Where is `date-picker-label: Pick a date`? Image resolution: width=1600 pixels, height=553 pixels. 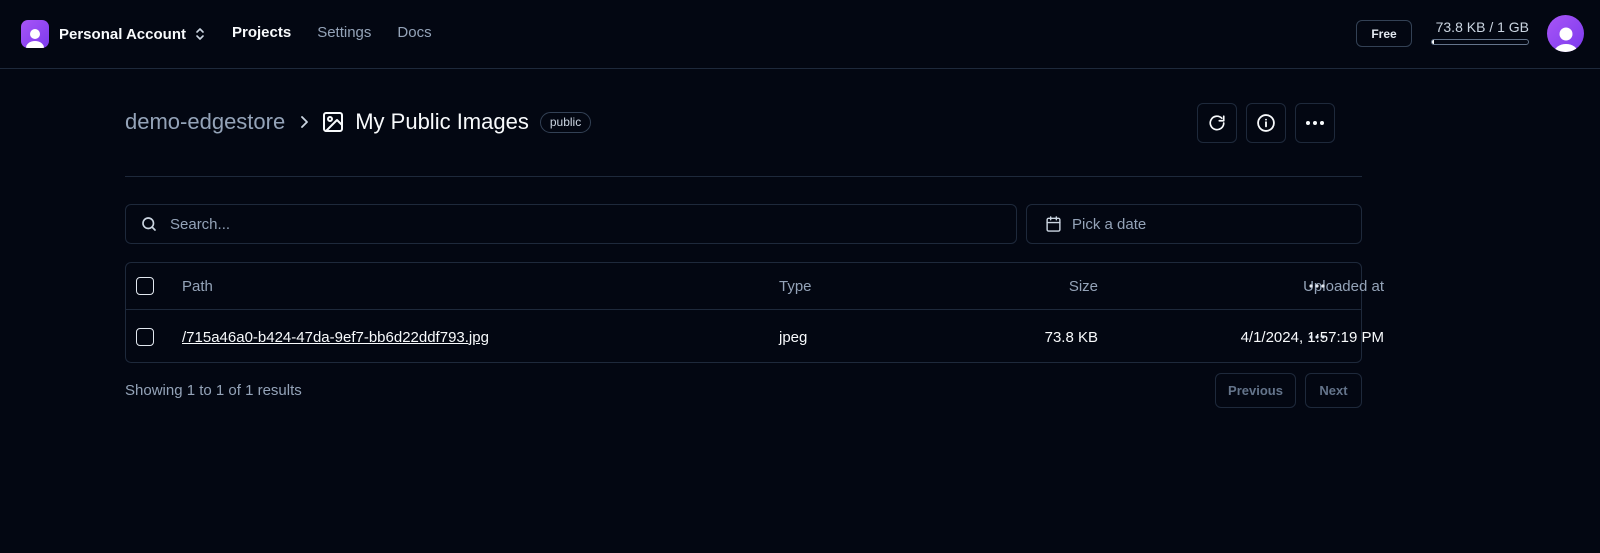 date-picker-label: Pick a date is located at coordinates (1109, 224).